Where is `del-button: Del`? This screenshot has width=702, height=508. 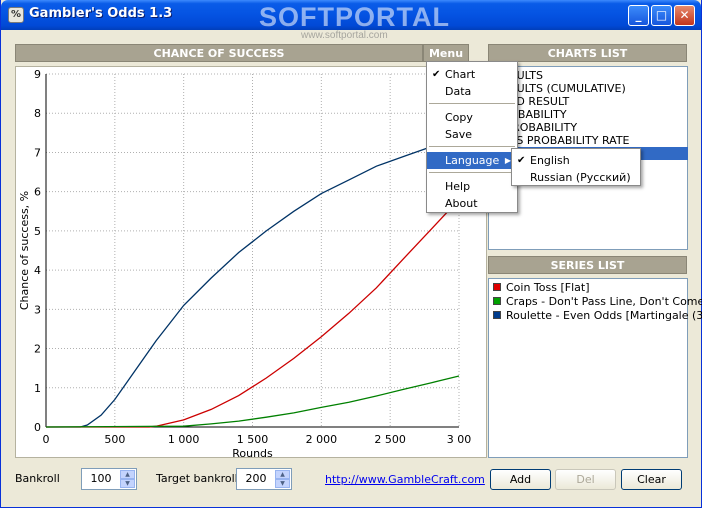 del-button: Del is located at coordinates (585, 479).